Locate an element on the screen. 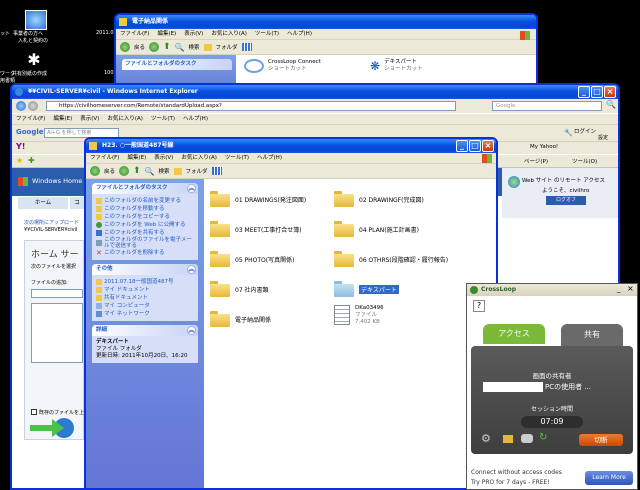 The image size is (640, 490). back-button: 戻る is located at coordinates (109, 171).